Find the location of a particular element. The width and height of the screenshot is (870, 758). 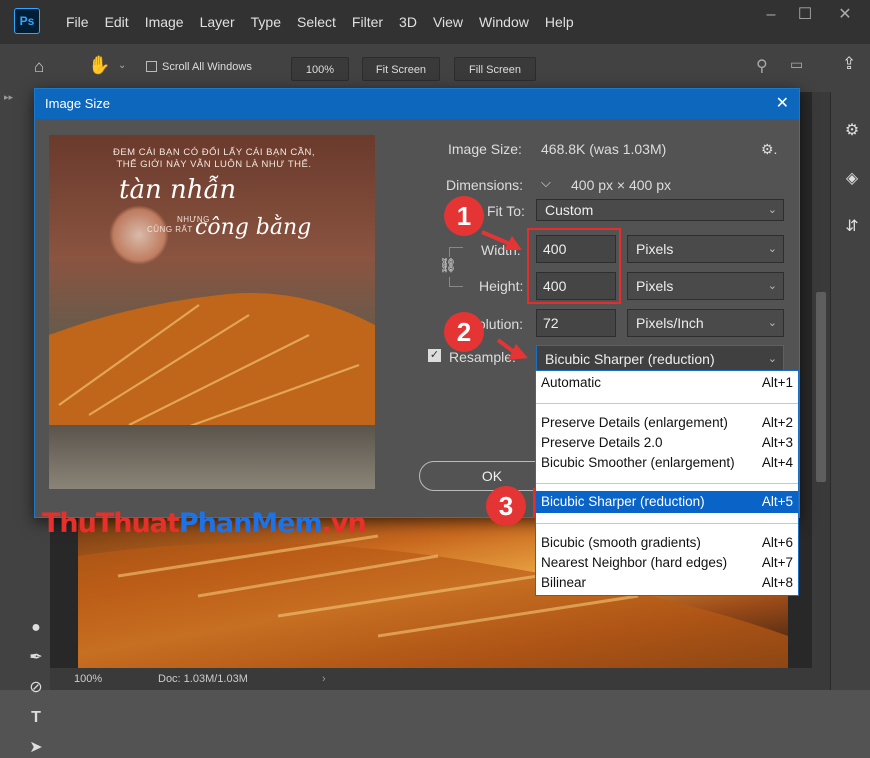

watermark-part-1: ThuThuat is located at coordinates (111, 523).